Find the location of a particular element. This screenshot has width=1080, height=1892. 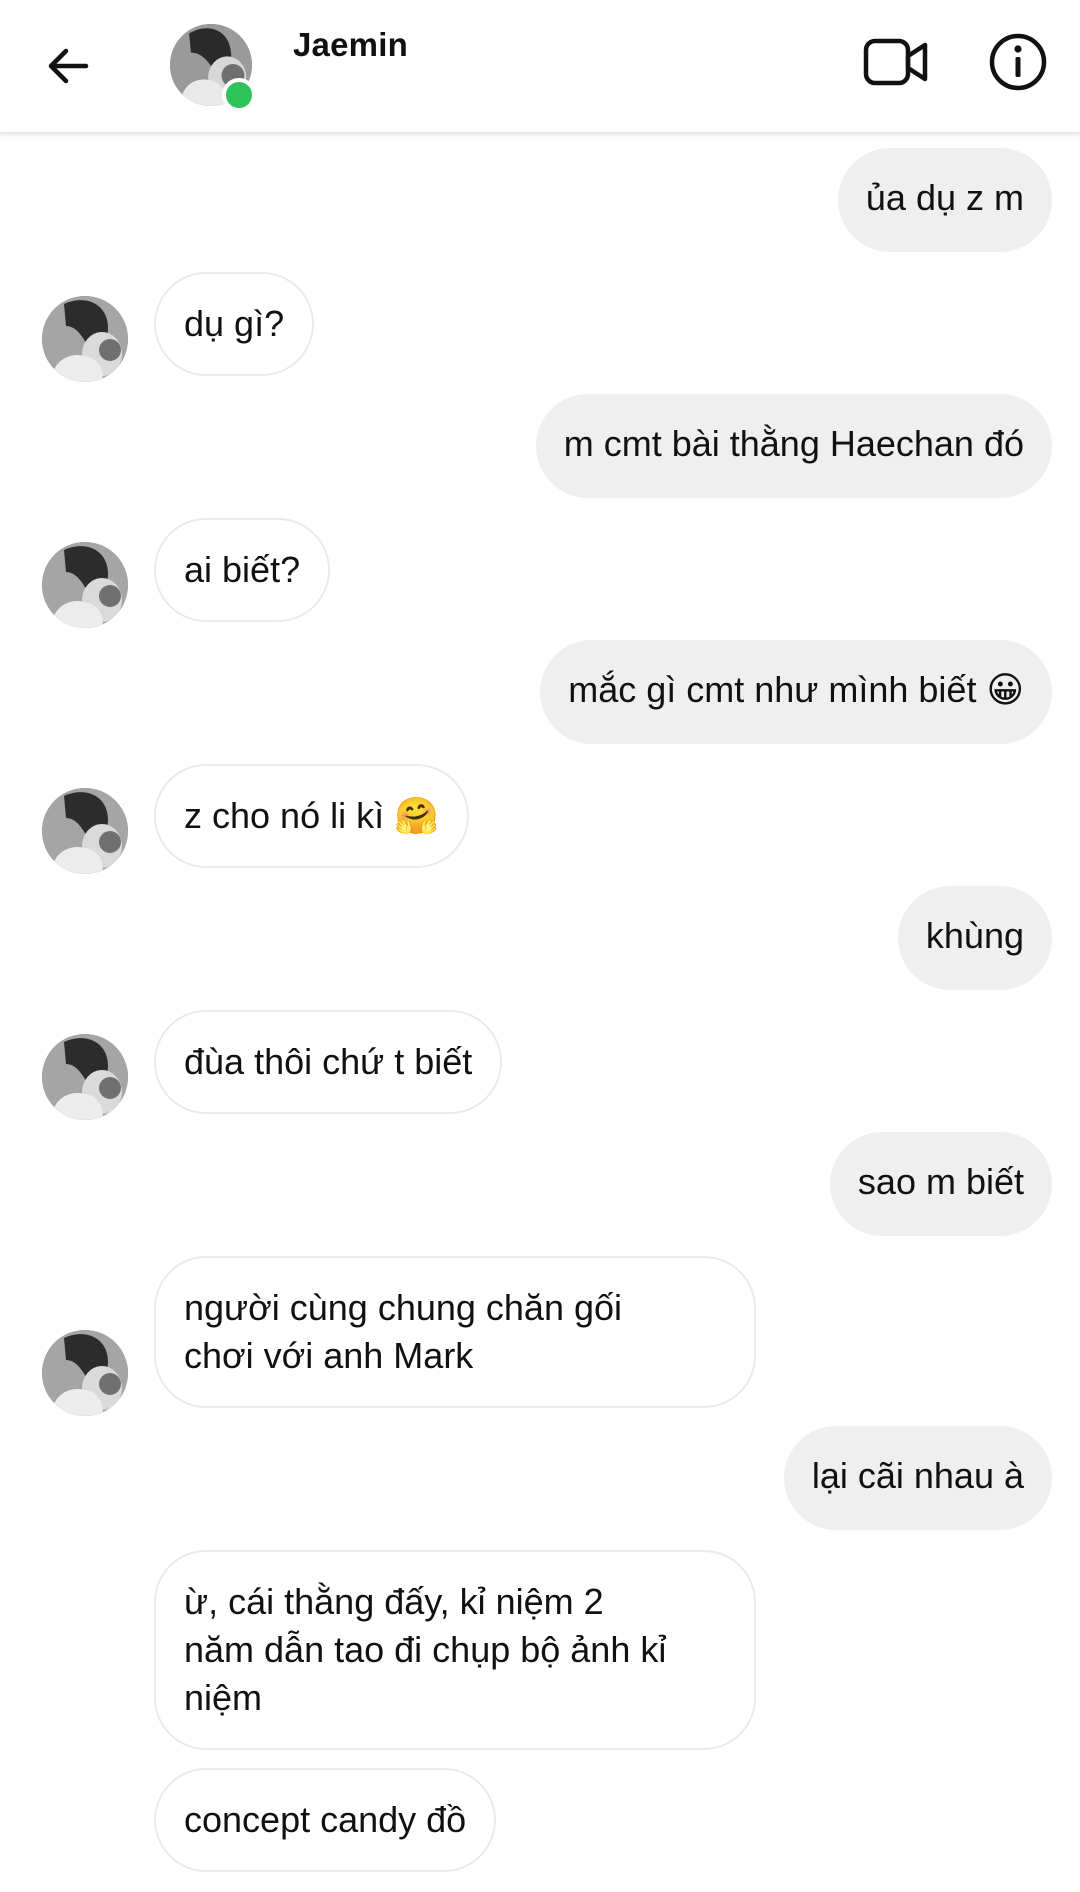

message-bubble-outgoing: ủa dụ z m is located at coordinates (944, 200).